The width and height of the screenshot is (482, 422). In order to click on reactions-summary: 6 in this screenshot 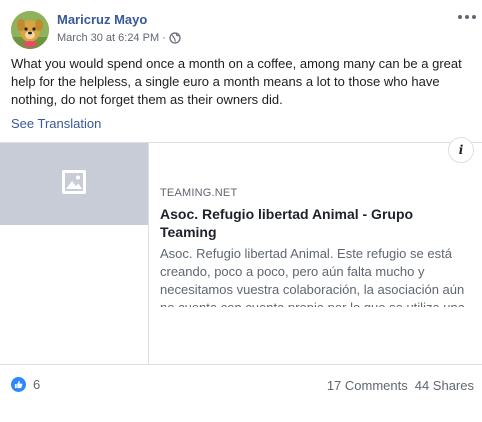, I will do `click(25, 384)`.